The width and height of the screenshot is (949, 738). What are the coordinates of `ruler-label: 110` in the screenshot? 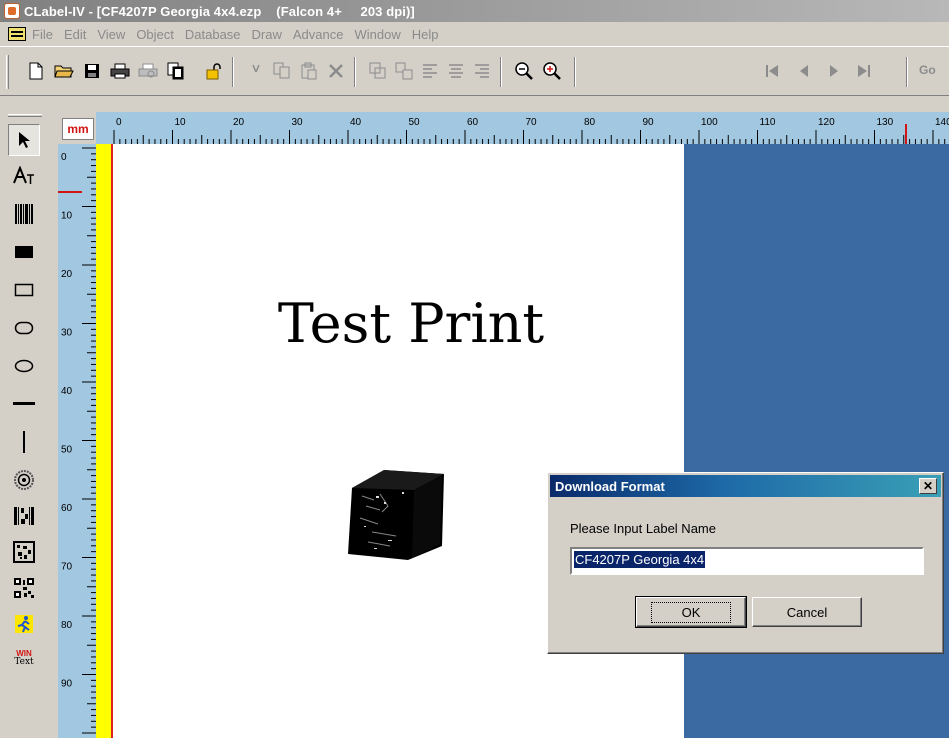 It's located at (768, 122).